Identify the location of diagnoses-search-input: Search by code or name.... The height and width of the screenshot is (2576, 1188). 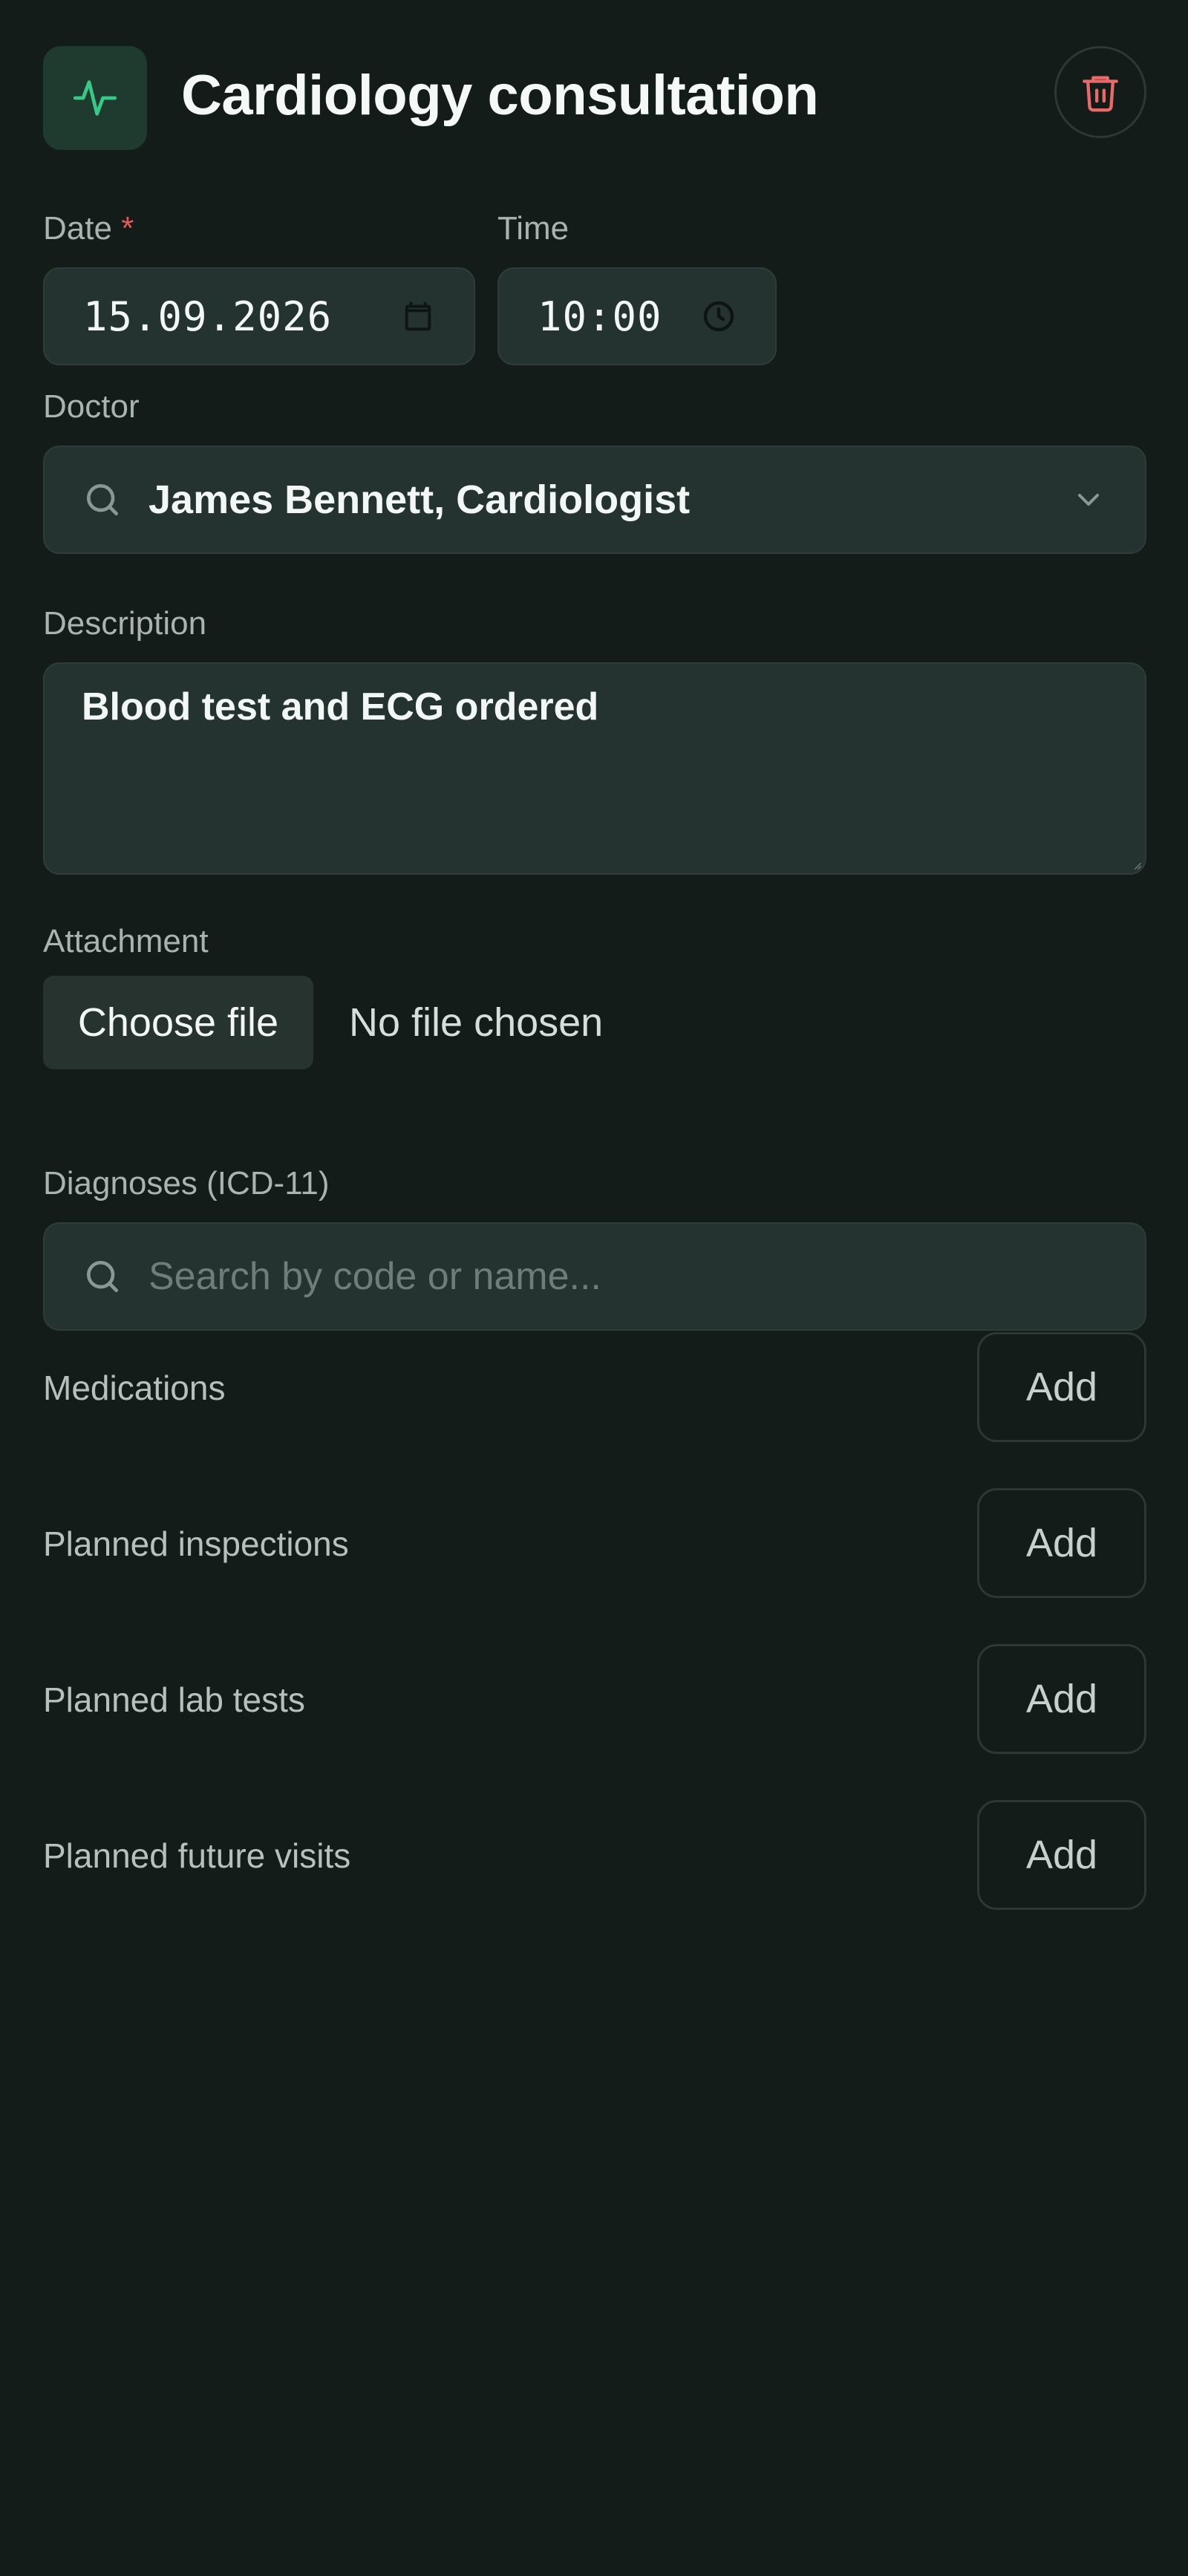
(594, 1276).